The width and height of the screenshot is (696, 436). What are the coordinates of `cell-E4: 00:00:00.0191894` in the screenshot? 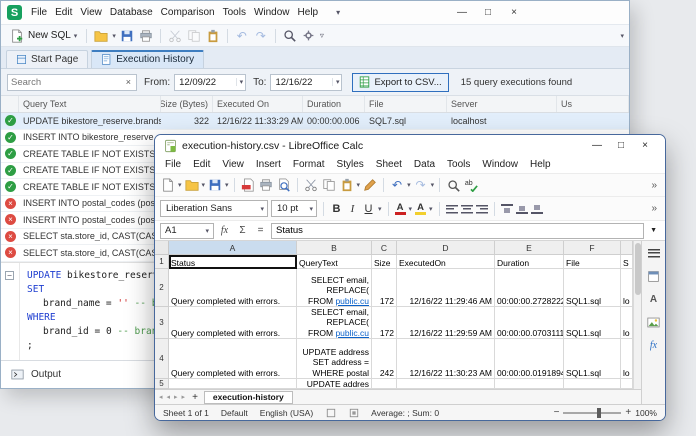 It's located at (529, 359).